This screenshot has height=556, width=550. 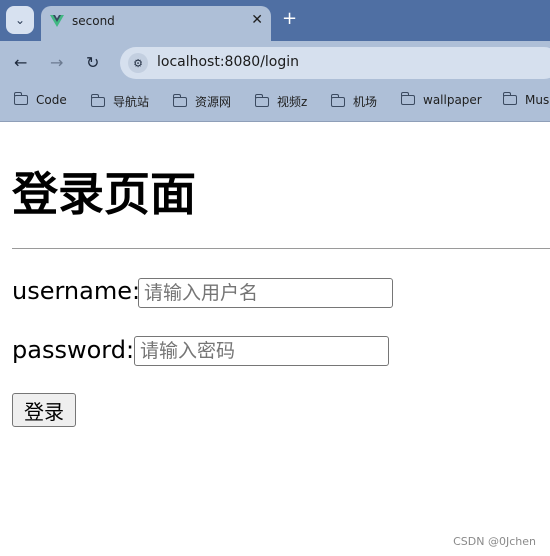 I want to click on browser-toolbar: ← → ↻ ⚙ localhost:8080/login, so click(x=275, y=63).